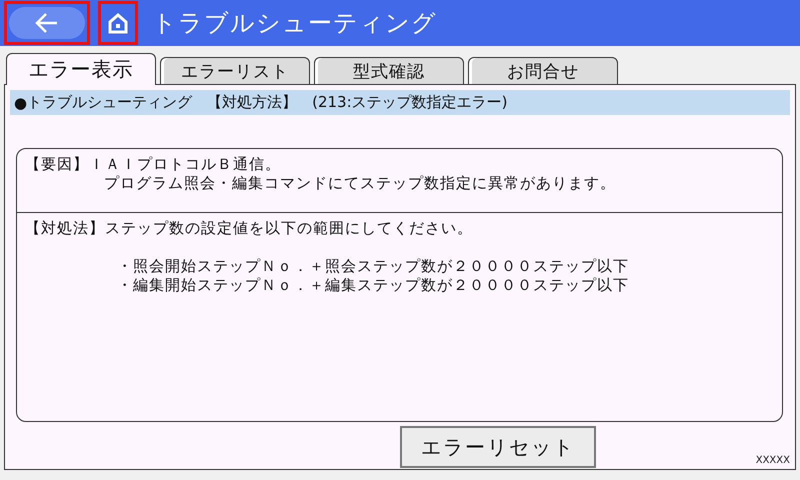  I want to click on tab: 型式確認, so click(389, 71).